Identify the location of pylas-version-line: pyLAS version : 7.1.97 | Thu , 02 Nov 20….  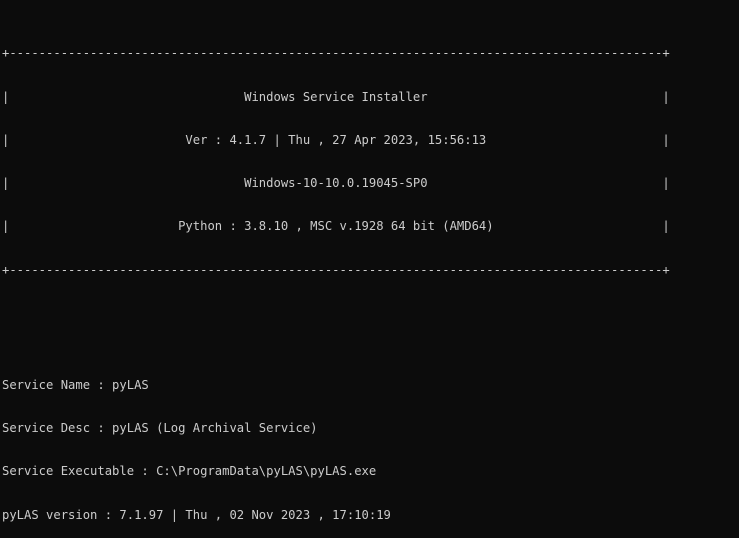
(196, 514).